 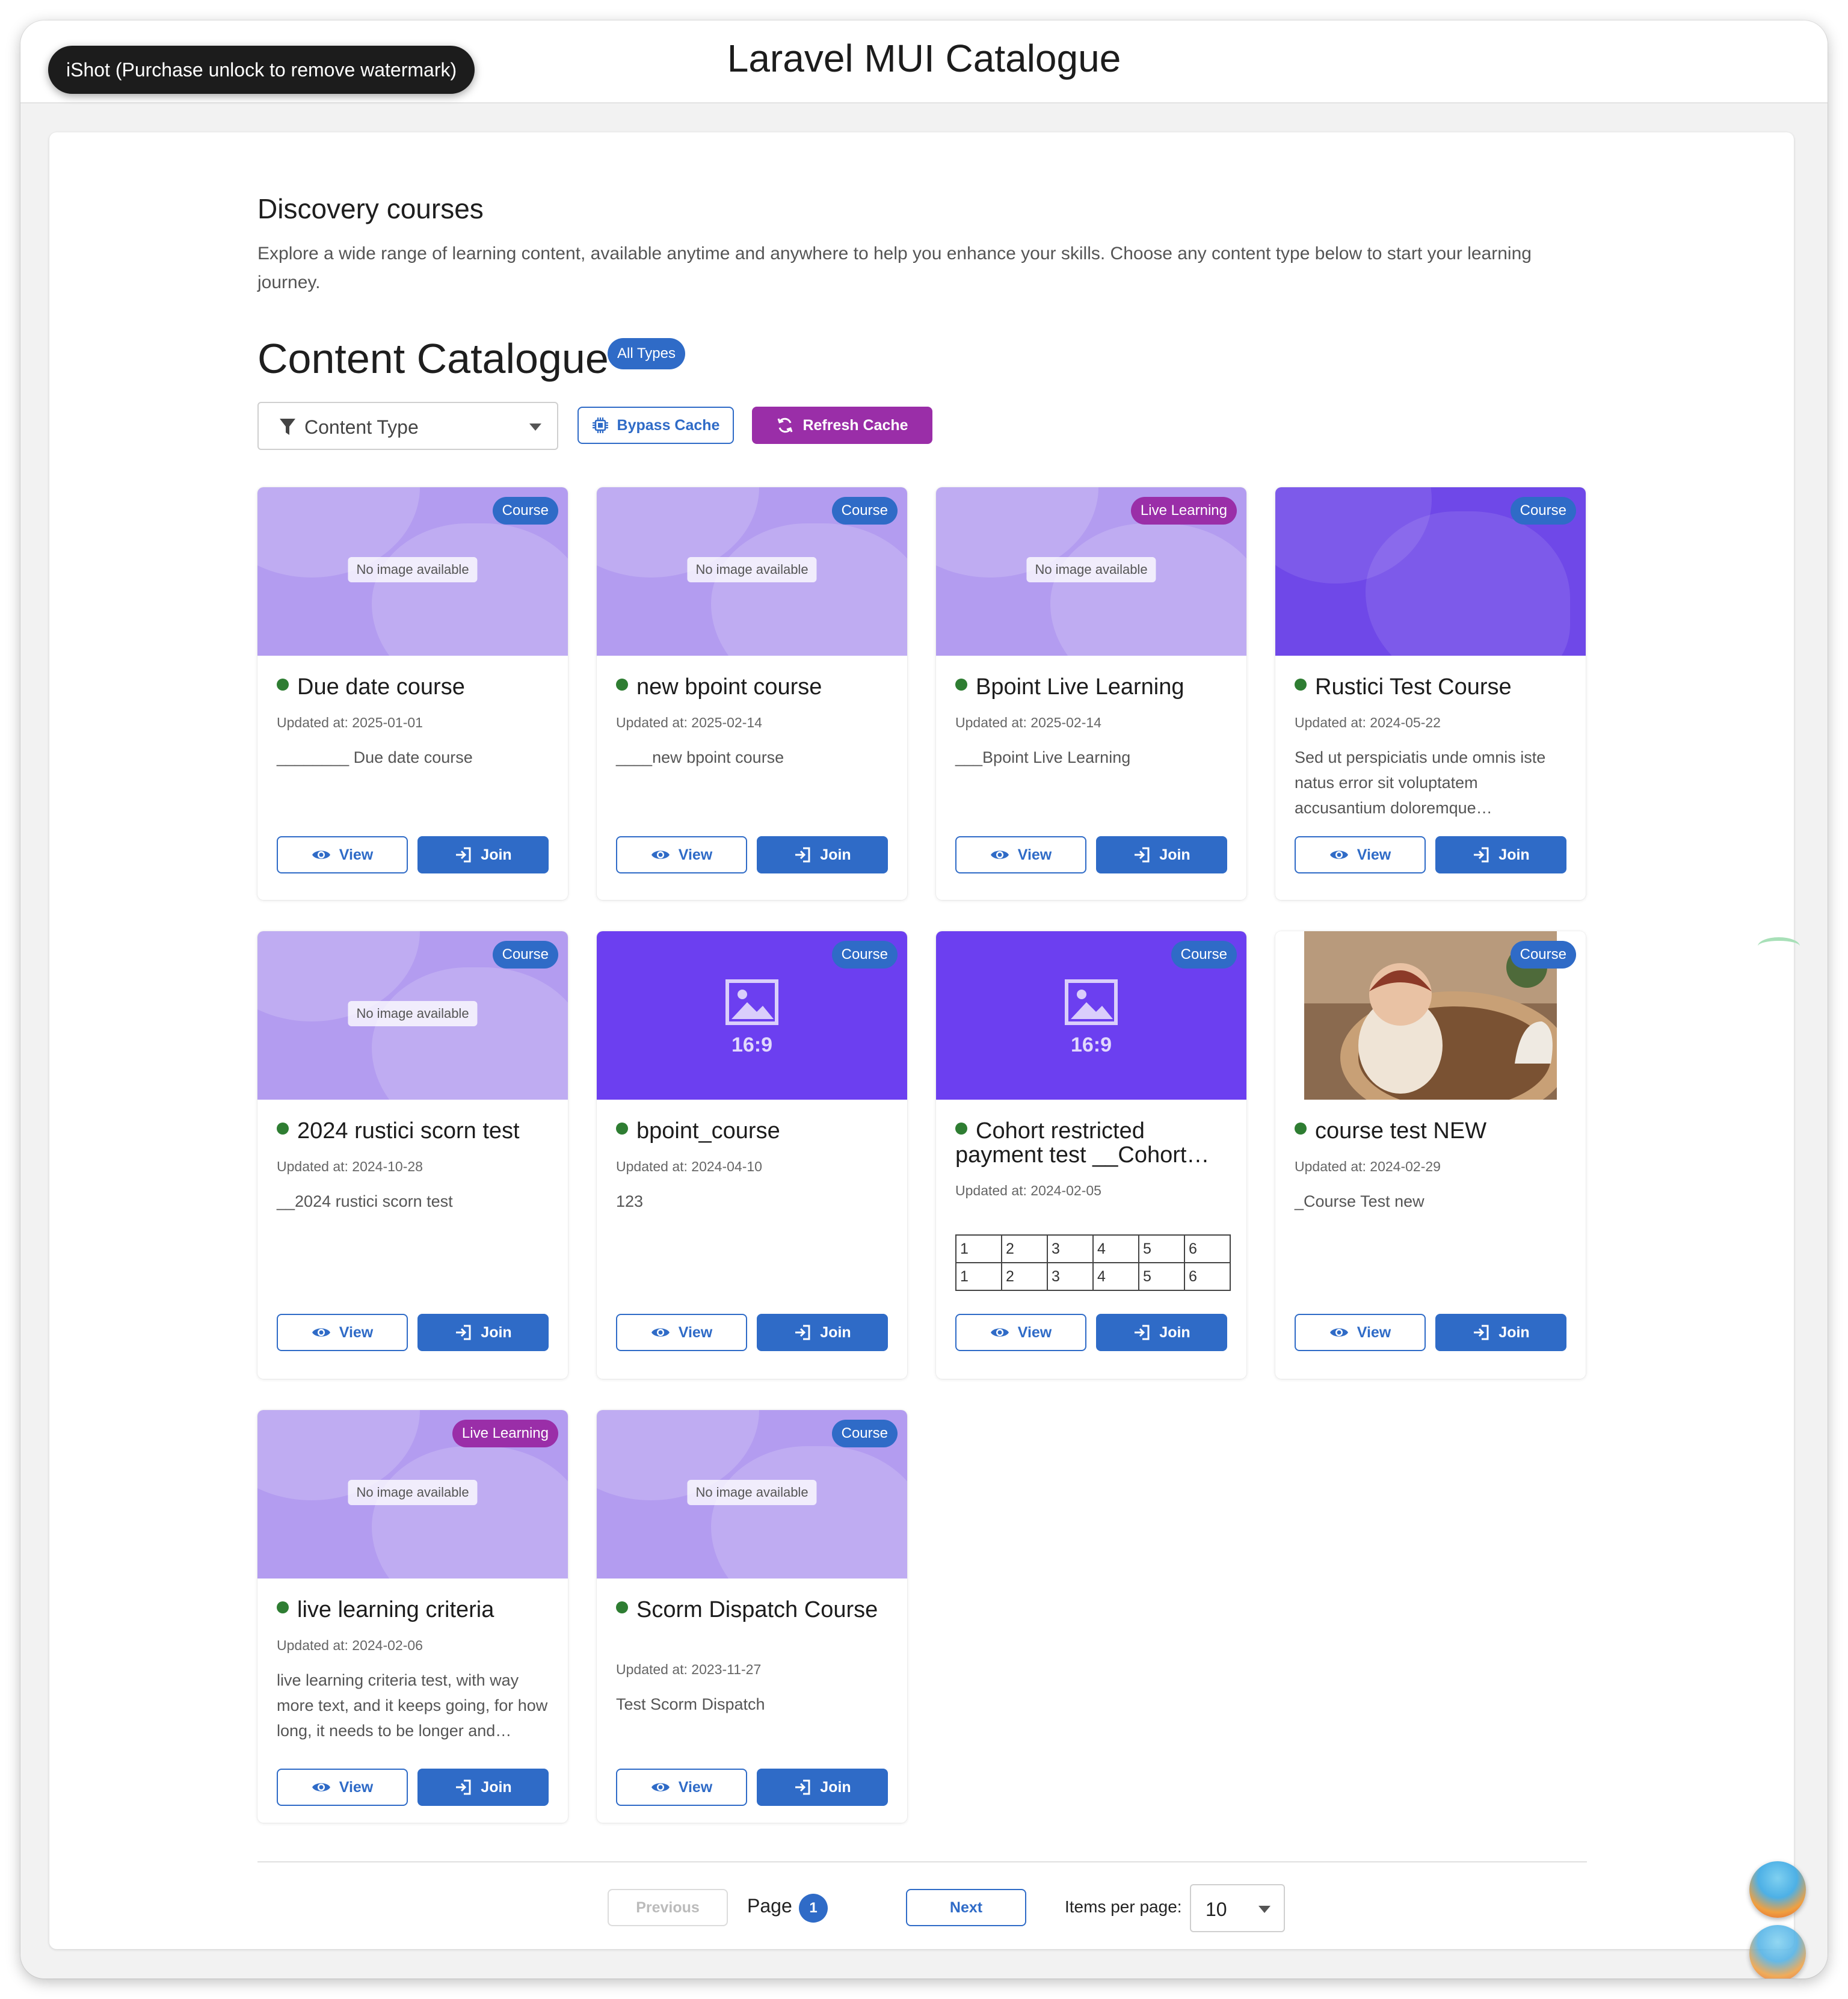 I want to click on card-updated: Updated at: 2024-05-22, so click(x=1368, y=722).